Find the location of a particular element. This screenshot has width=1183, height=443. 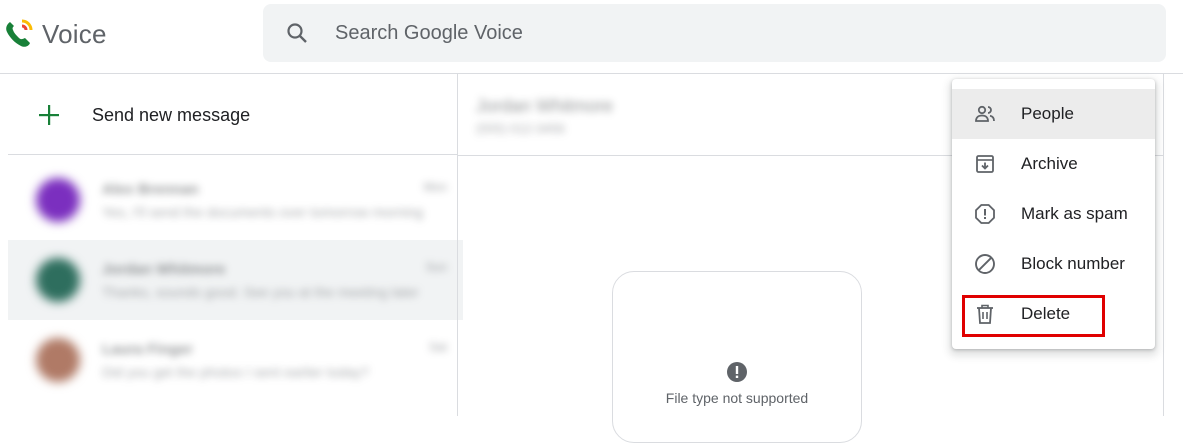

send-new-message-button: Send new message is located at coordinates (140, 115).